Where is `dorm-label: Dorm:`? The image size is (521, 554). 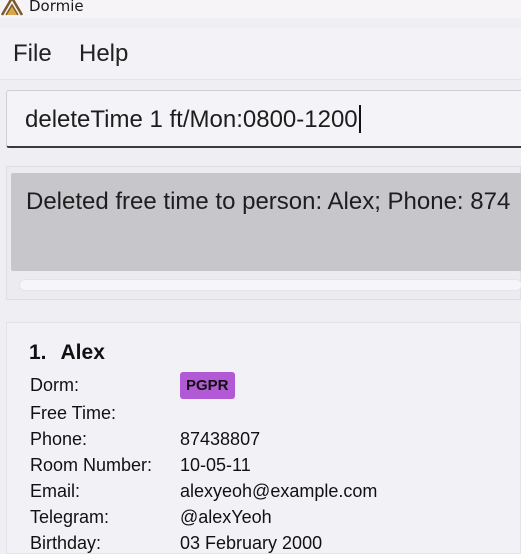
dorm-label: Dorm: is located at coordinates (54, 385).